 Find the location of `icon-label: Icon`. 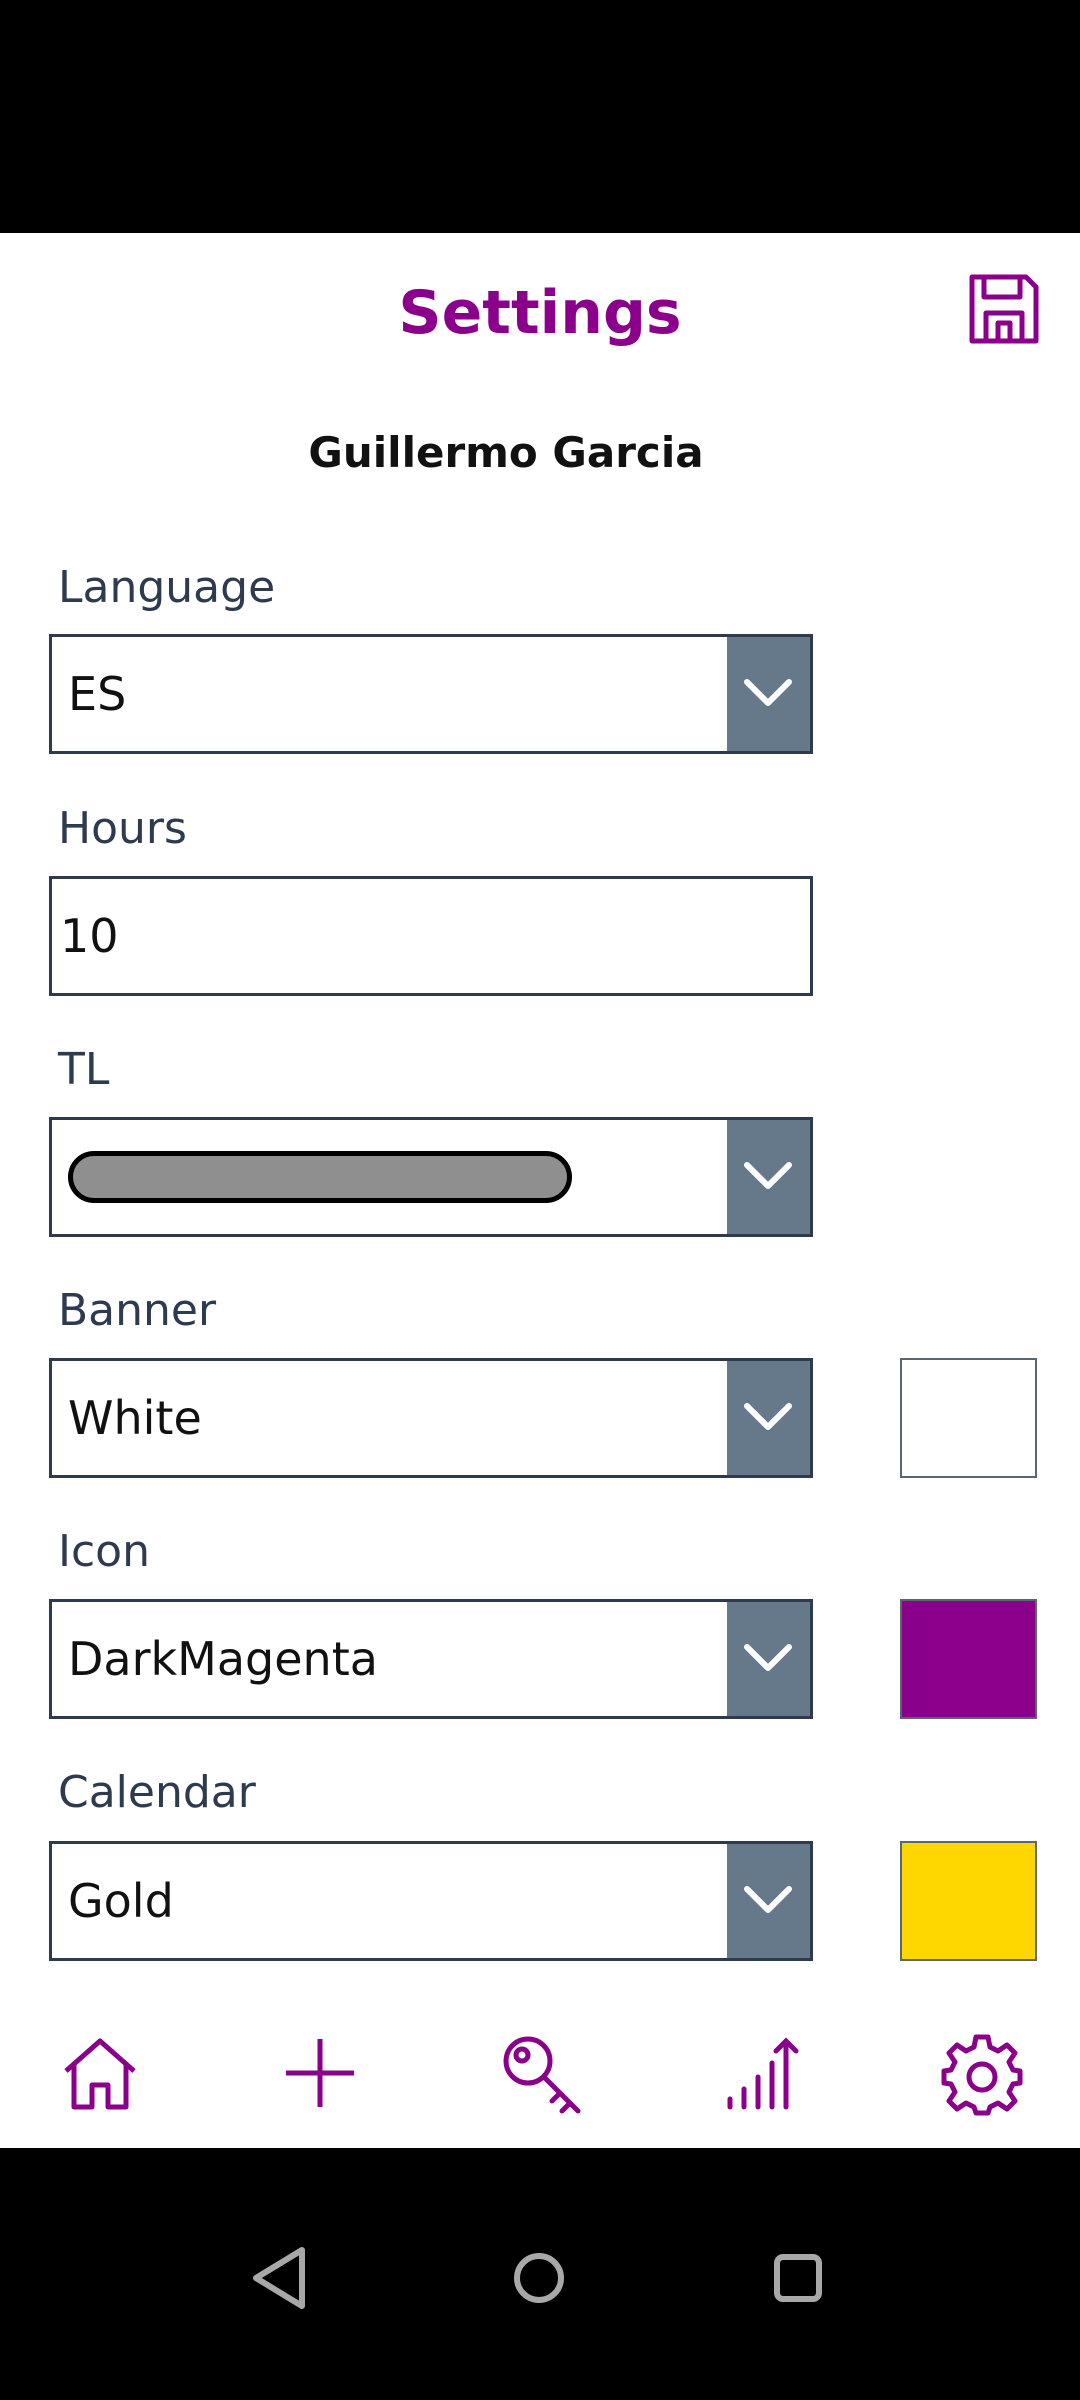

icon-label: Icon is located at coordinates (104, 1551).